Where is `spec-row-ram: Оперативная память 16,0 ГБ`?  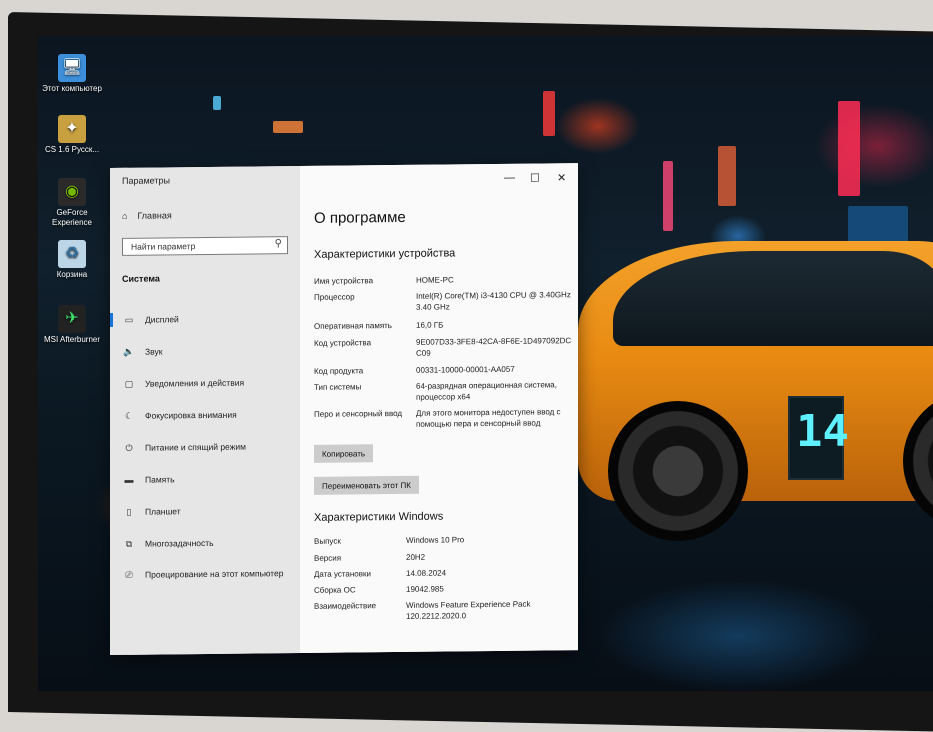 spec-row-ram: Оперативная память 16,0 ГБ is located at coordinates (449, 324).